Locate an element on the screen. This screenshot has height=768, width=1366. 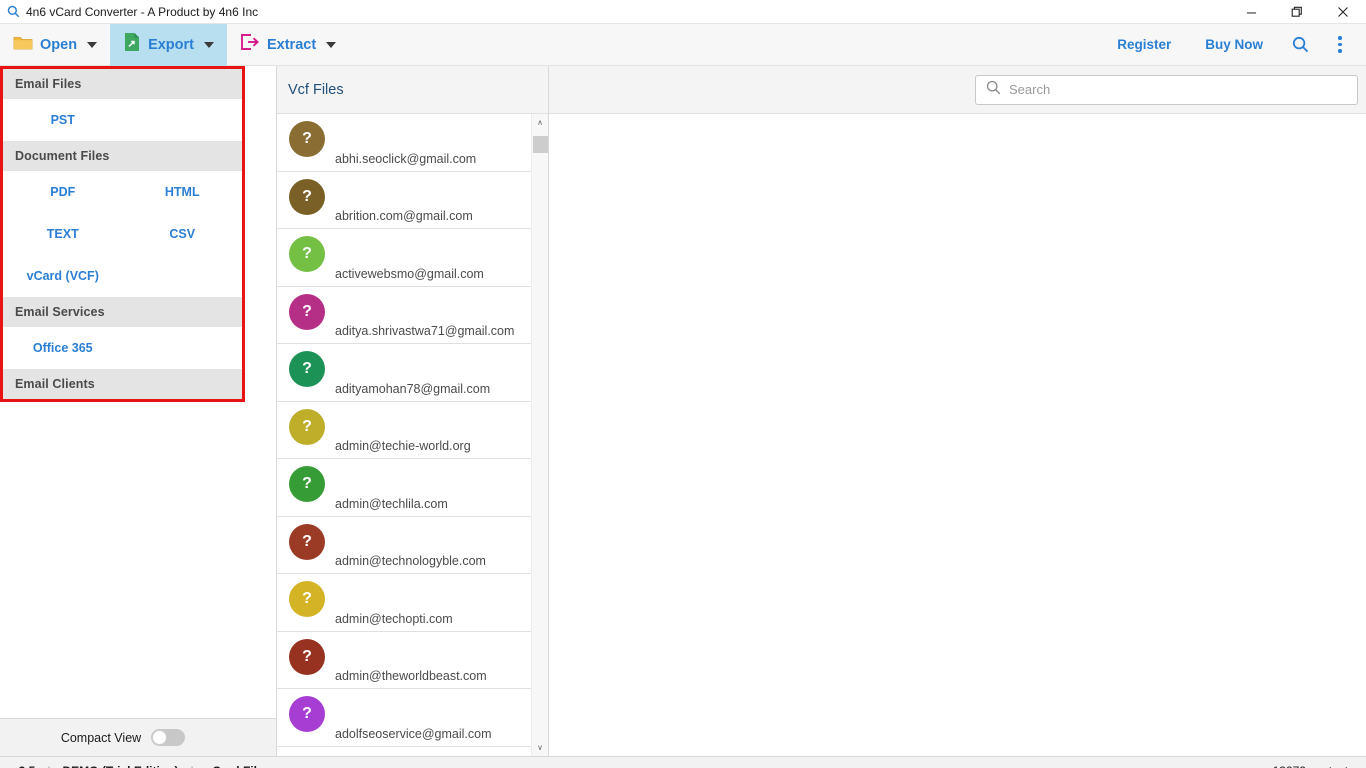
contact-row: ? adityamohan78@gmail.com is located at coordinates (404, 373).